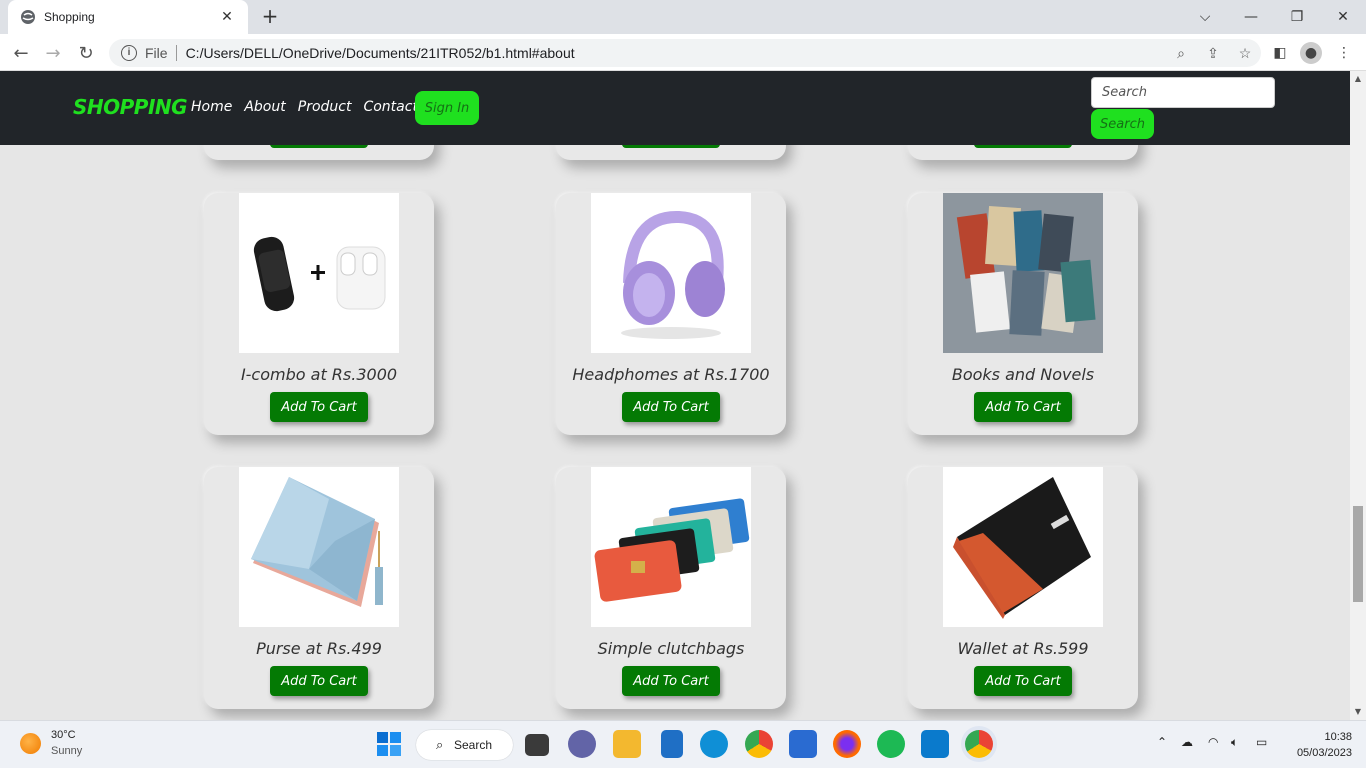  Describe the element at coordinates (1122, 124) in the screenshot. I see `search-button: Search` at that location.